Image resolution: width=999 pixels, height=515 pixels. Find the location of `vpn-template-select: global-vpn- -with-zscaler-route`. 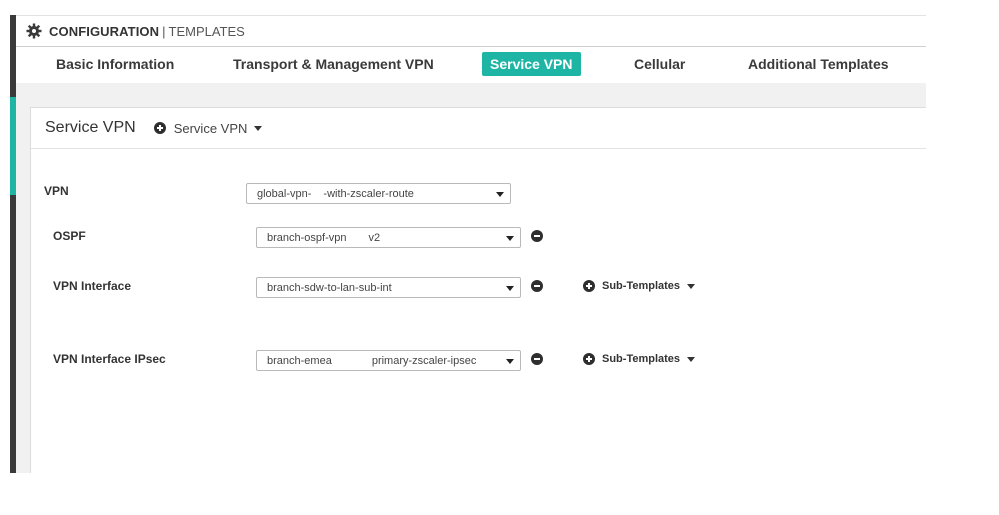

vpn-template-select: global-vpn- -with-zscaler-route is located at coordinates (378, 193).